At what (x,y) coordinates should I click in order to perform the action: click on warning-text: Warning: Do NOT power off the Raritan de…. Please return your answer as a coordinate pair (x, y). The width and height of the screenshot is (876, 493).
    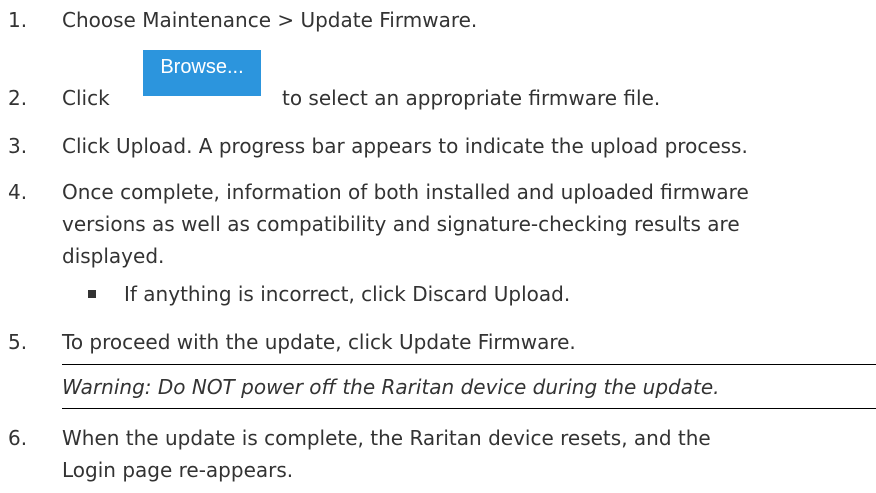
    Looking at the image, I should click on (391, 387).